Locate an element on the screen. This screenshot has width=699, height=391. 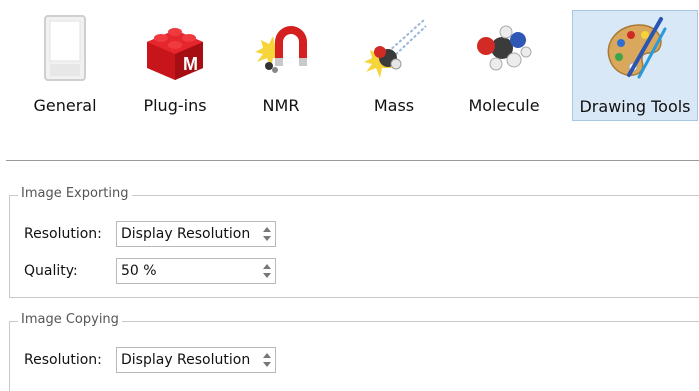
toolbar-item-drawing-tools: Drawing Tools is located at coordinates (635, 65).